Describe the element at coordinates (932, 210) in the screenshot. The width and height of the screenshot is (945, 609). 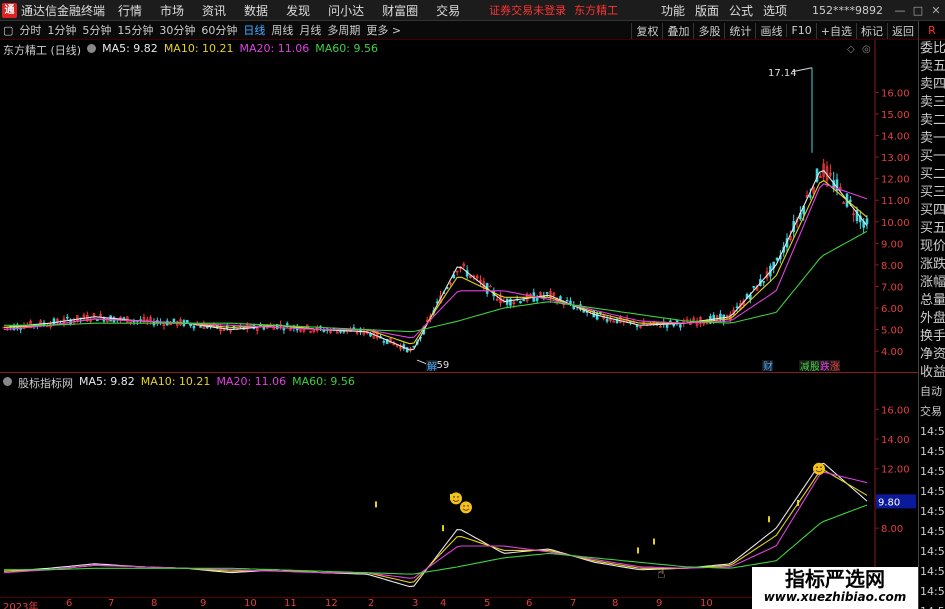
I see `quote-field-9: 买四` at that location.